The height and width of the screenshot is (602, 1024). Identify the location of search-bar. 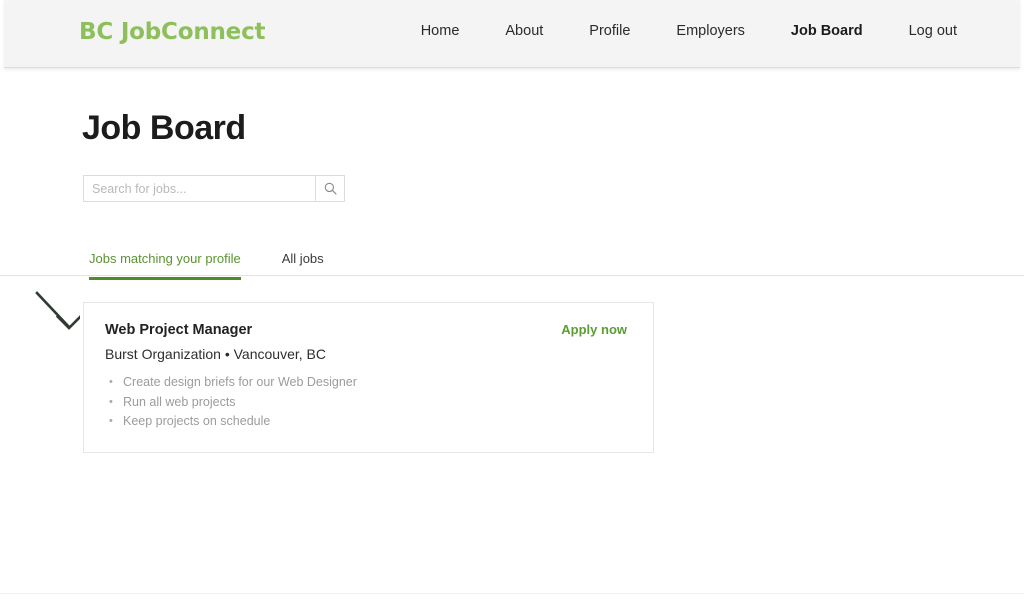
(214, 188).